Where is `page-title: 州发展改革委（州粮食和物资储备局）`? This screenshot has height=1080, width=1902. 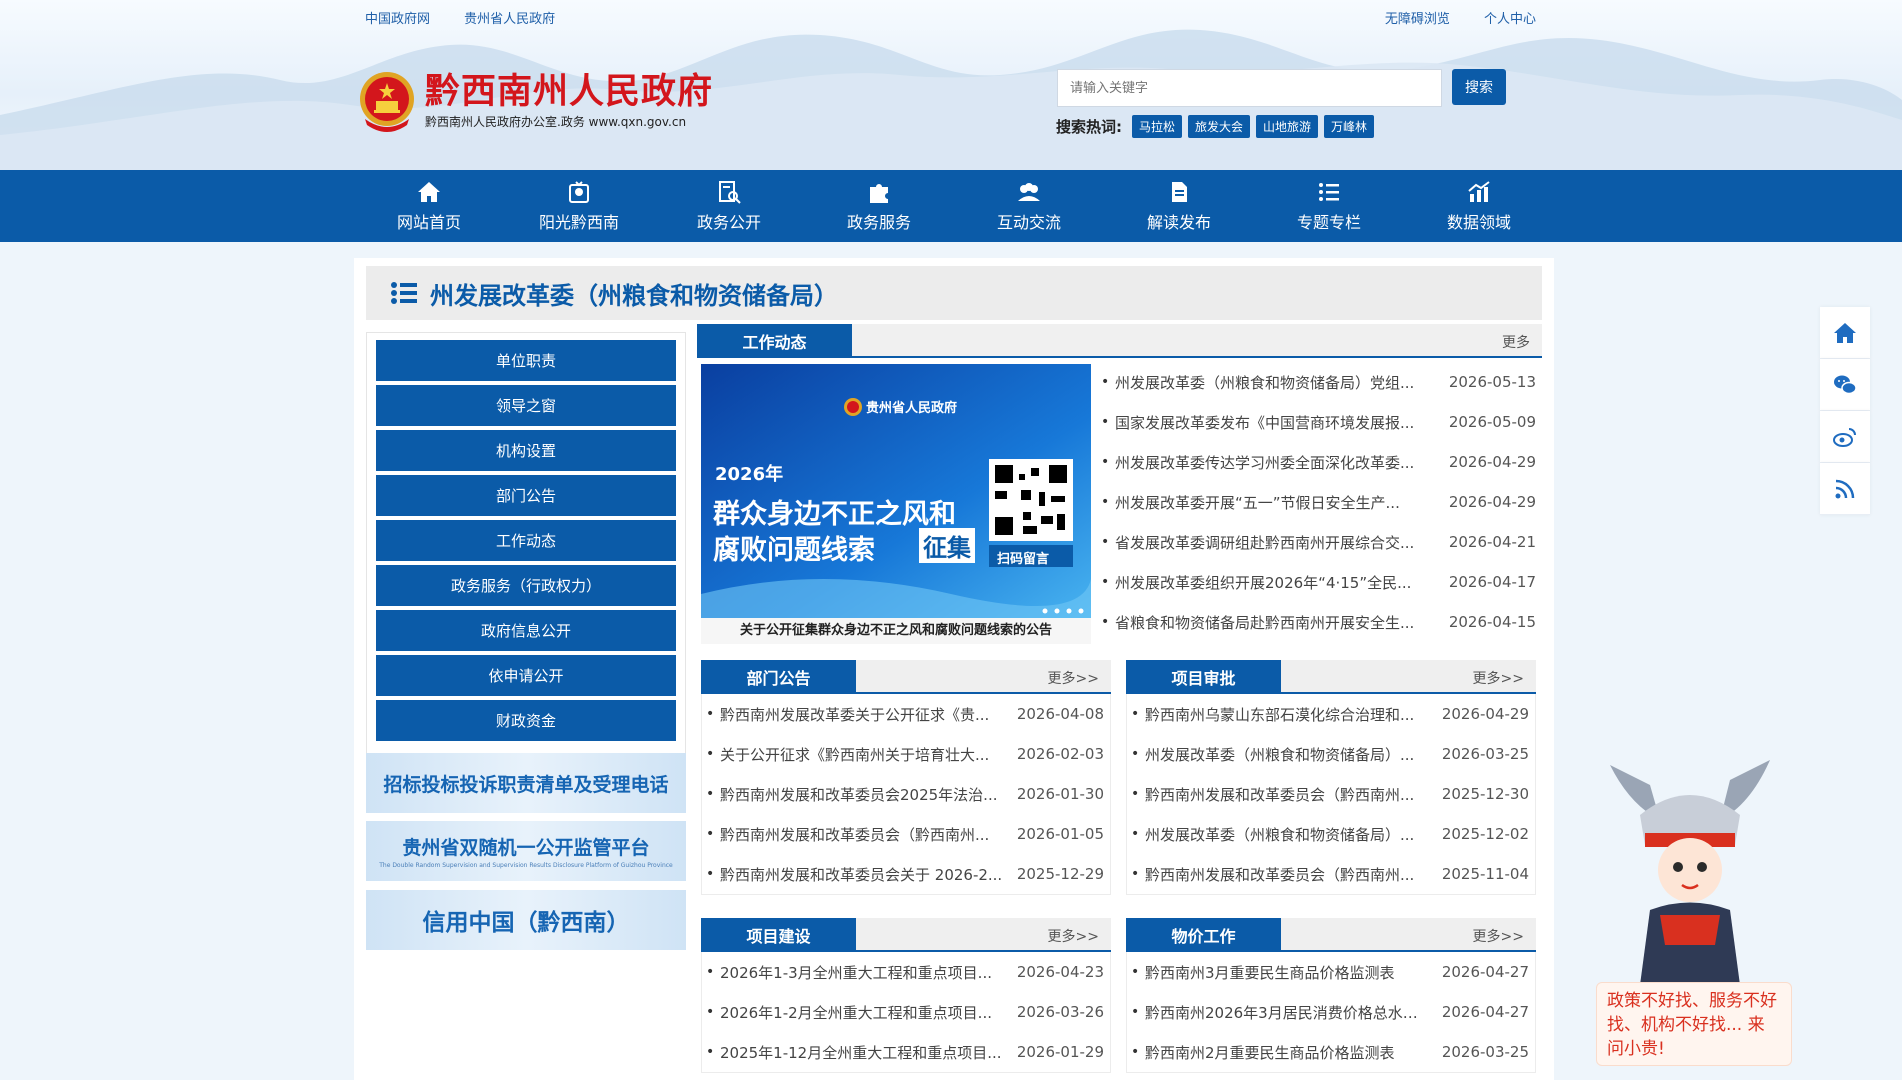
page-title: 州发展改革委（州粮食和物资储备局） is located at coordinates (634, 295).